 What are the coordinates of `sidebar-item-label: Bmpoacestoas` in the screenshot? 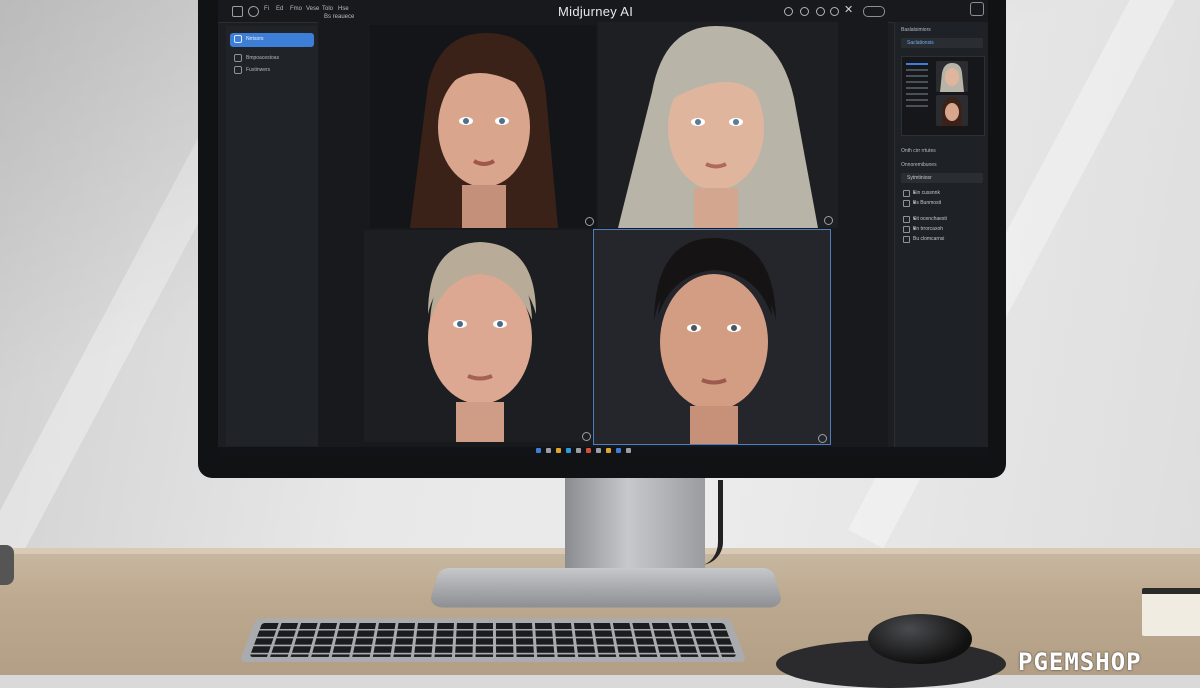 It's located at (262, 58).